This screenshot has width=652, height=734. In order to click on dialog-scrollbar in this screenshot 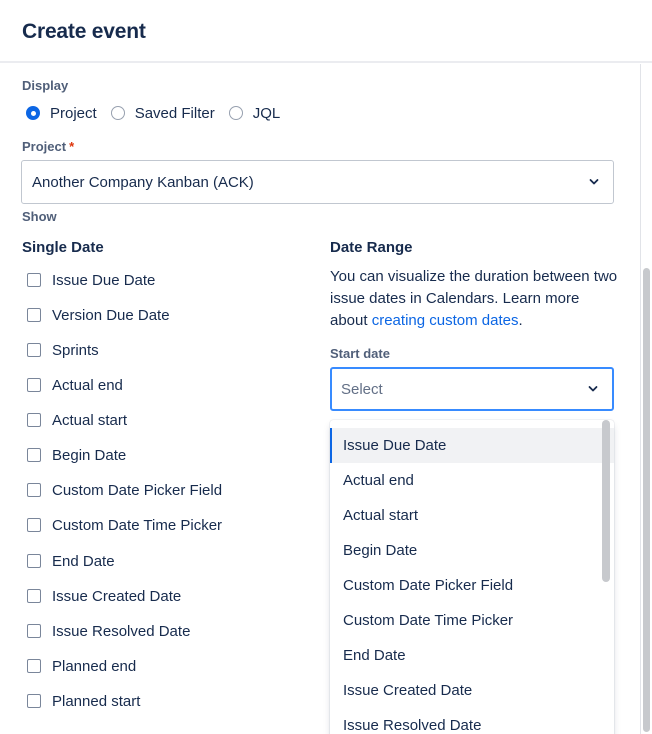, I will do `click(646, 399)`.